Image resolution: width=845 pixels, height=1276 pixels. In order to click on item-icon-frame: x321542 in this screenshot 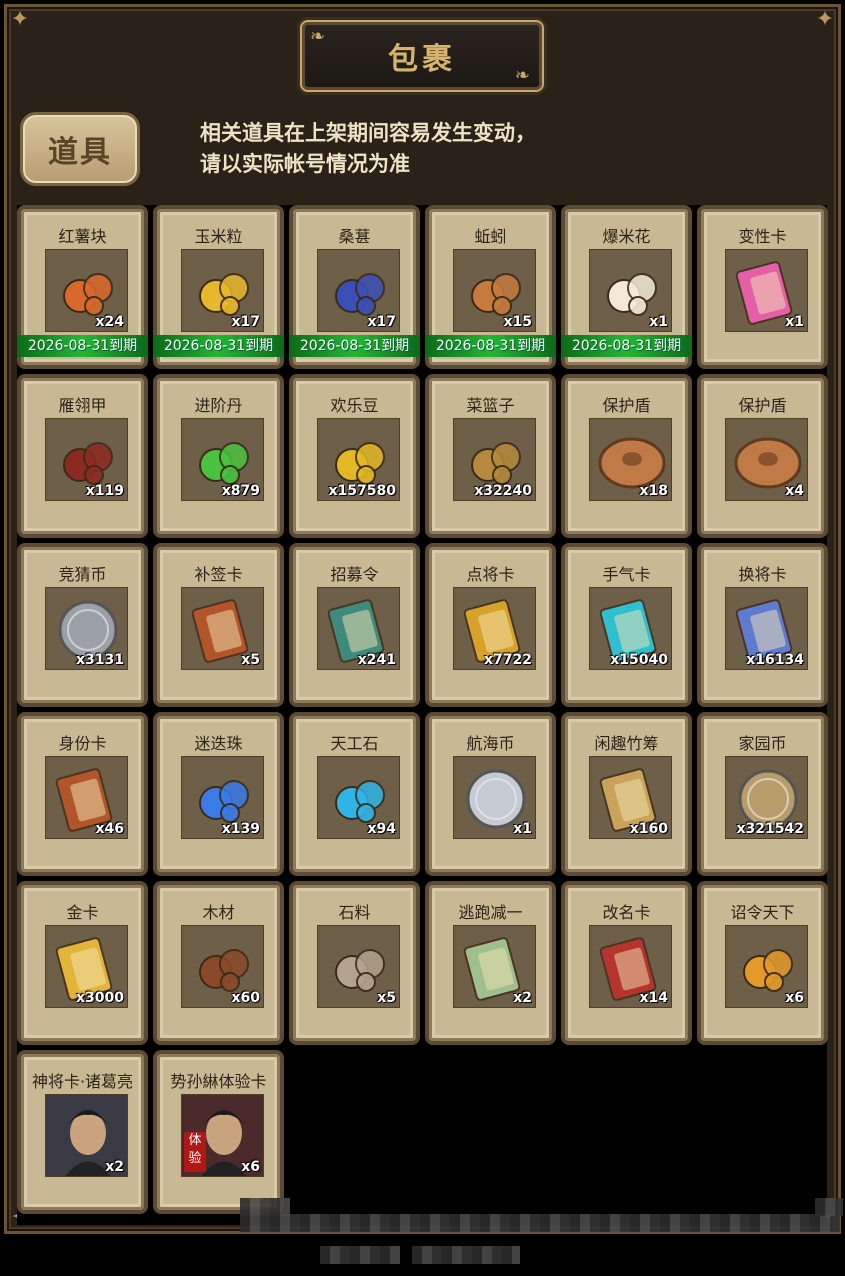, I will do `click(766, 797)`.